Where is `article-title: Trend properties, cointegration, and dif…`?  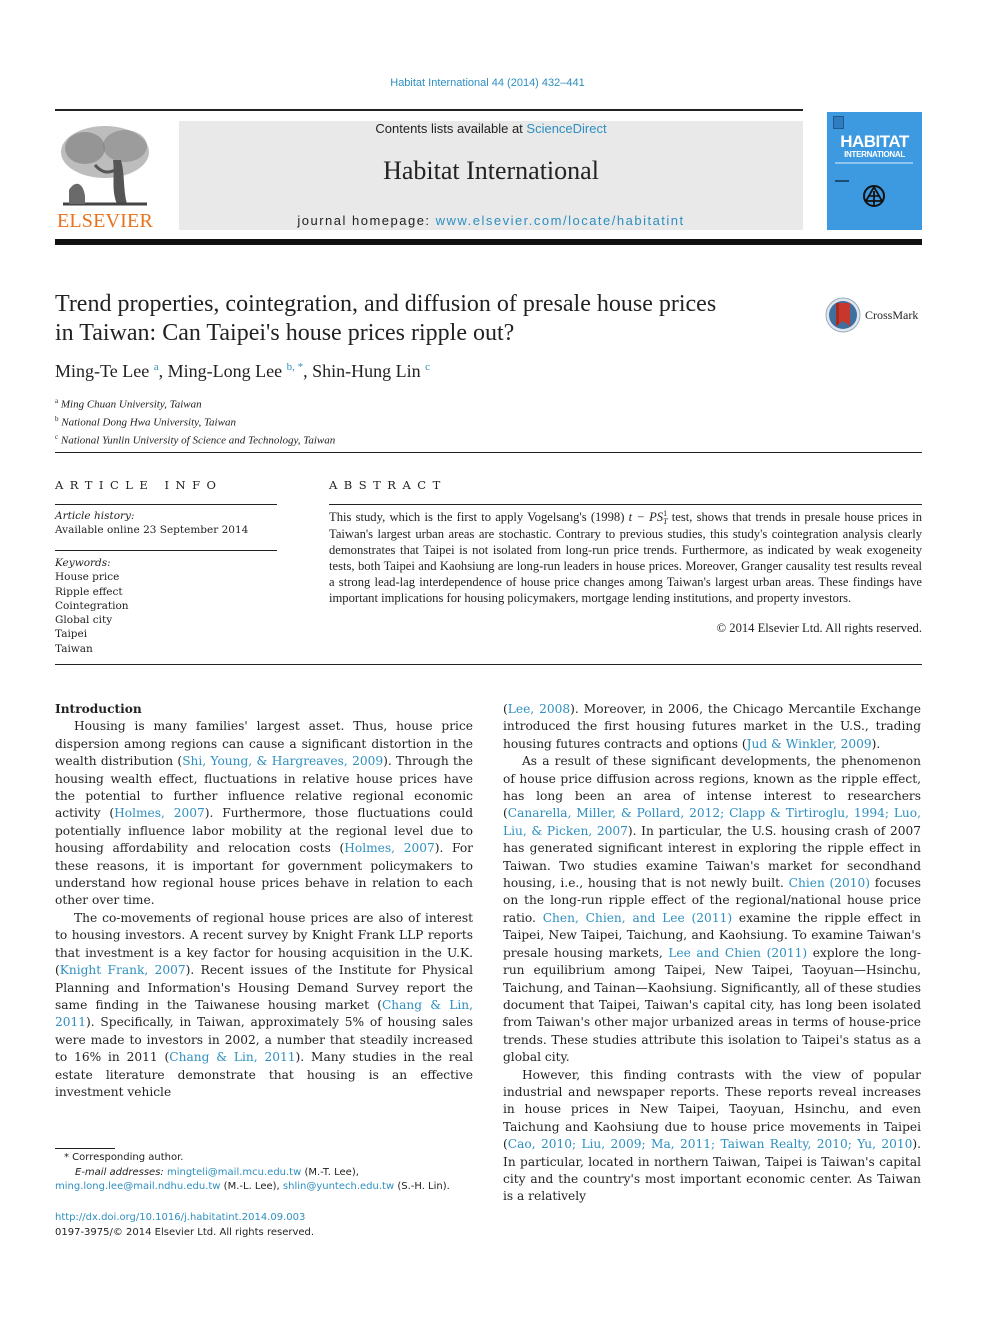 article-title: Trend properties, cointegration, and dif… is located at coordinates (386, 318).